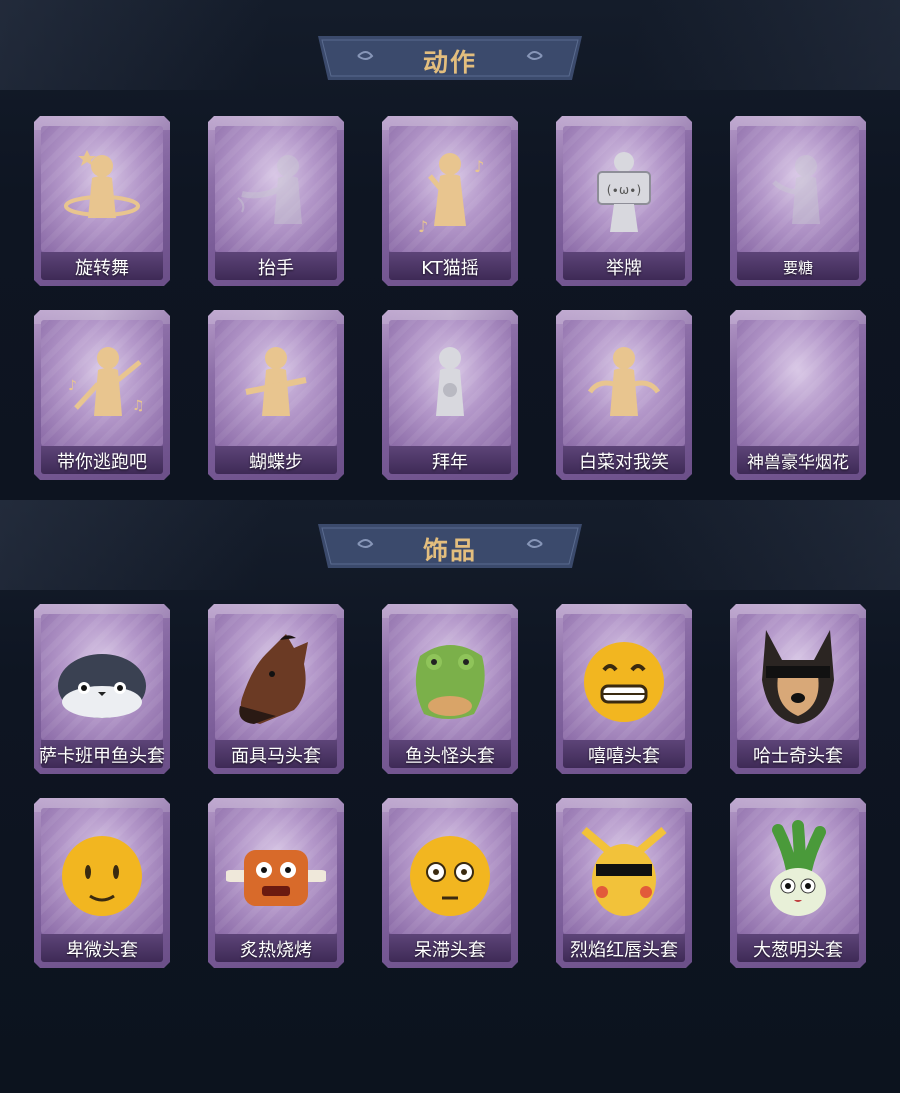  I want to click on action-card-raise-hand: 抬手, so click(276, 201).